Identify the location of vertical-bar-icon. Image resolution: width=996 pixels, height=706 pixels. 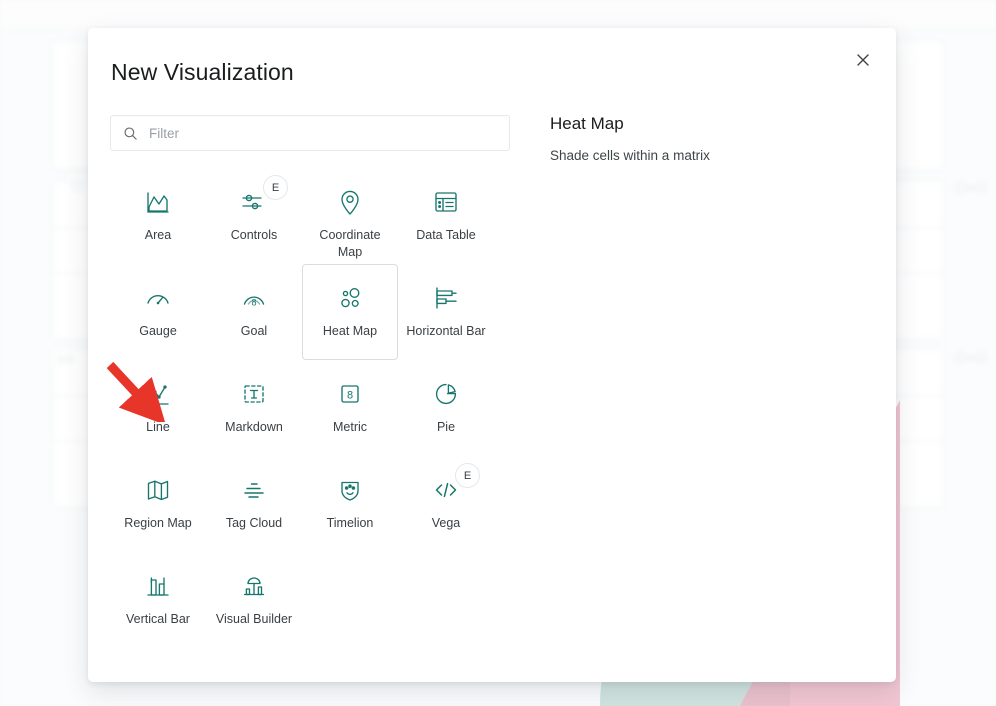
(158, 586).